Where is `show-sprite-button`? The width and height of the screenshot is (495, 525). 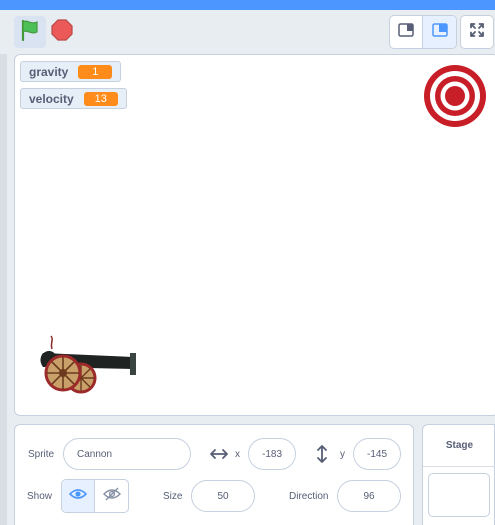 show-sprite-button is located at coordinates (79, 496).